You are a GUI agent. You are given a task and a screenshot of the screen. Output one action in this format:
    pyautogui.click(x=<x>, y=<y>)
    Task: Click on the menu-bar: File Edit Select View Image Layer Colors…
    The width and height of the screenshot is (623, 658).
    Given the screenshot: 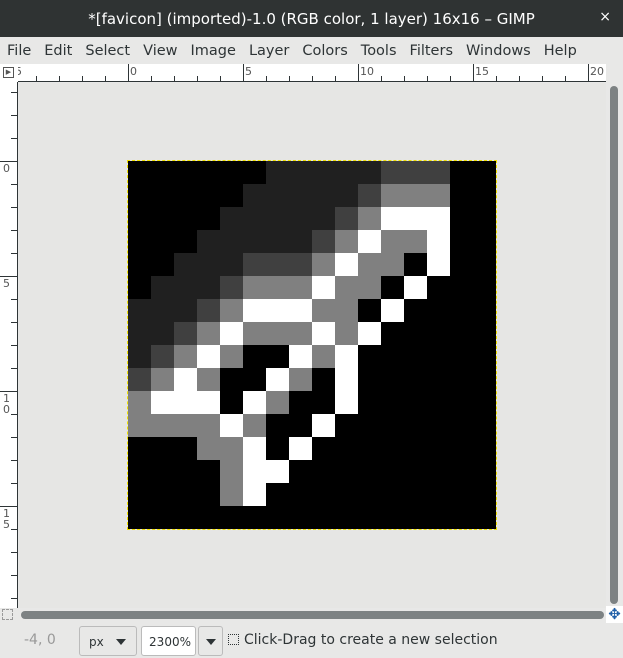 What is the action you would take?
    pyautogui.click(x=311, y=50)
    